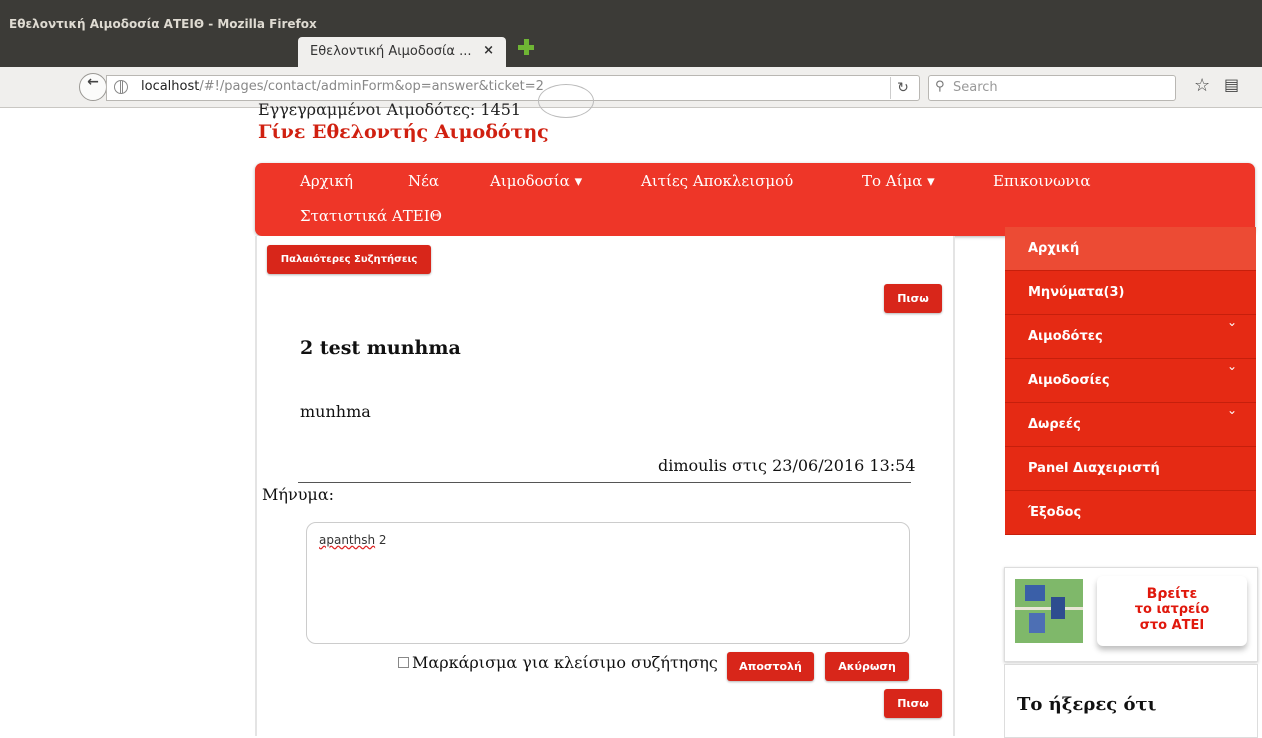  Describe the element at coordinates (1202, 85) in the screenshot. I see `bookmark-star-icon: ☆` at that location.